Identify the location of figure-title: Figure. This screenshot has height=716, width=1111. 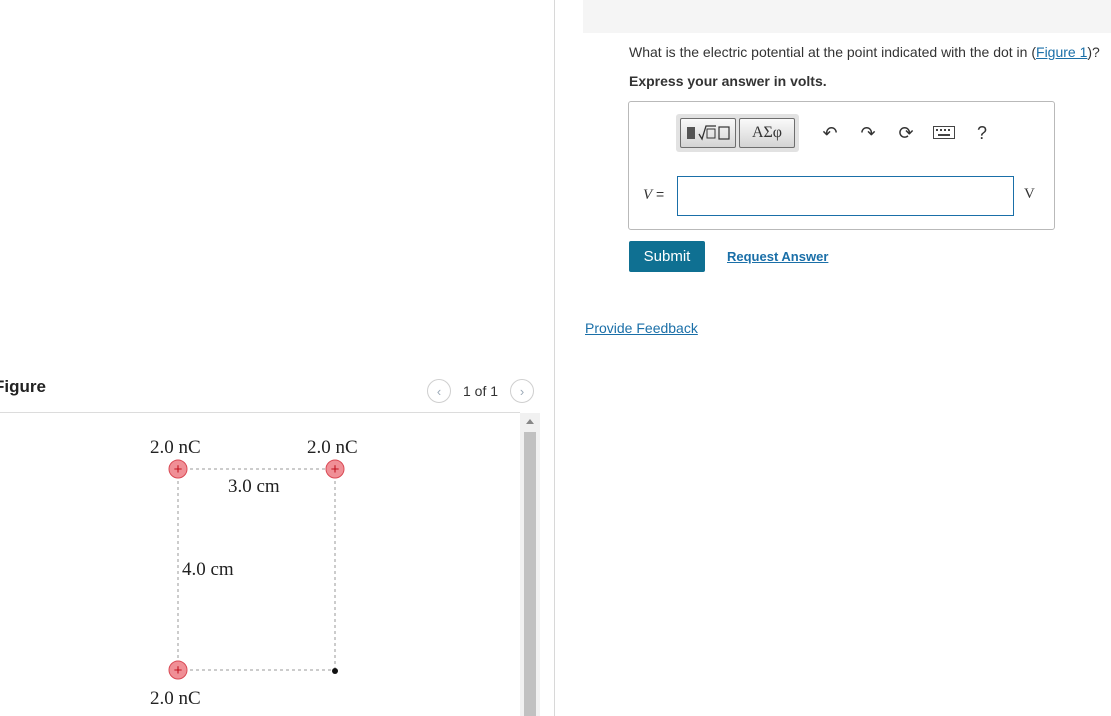
(23, 386).